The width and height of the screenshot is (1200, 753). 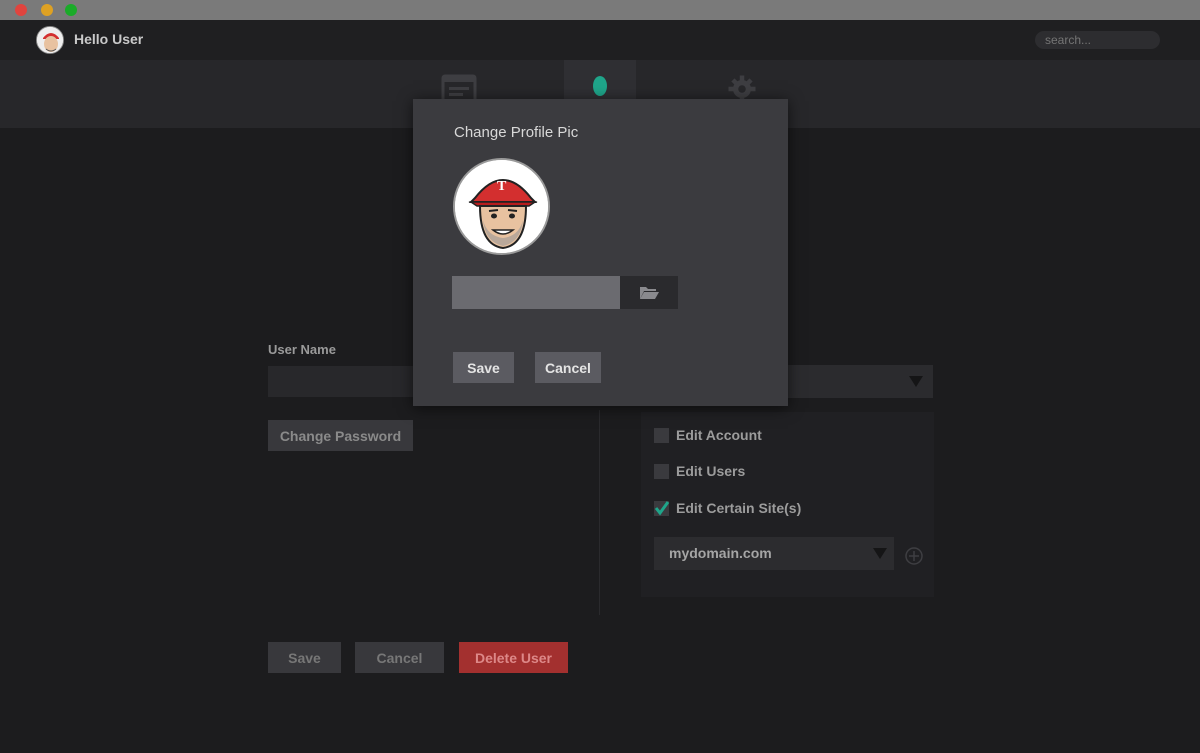 What do you see at coordinates (340, 435) in the screenshot?
I see `change-password-button: Change Password` at bounding box center [340, 435].